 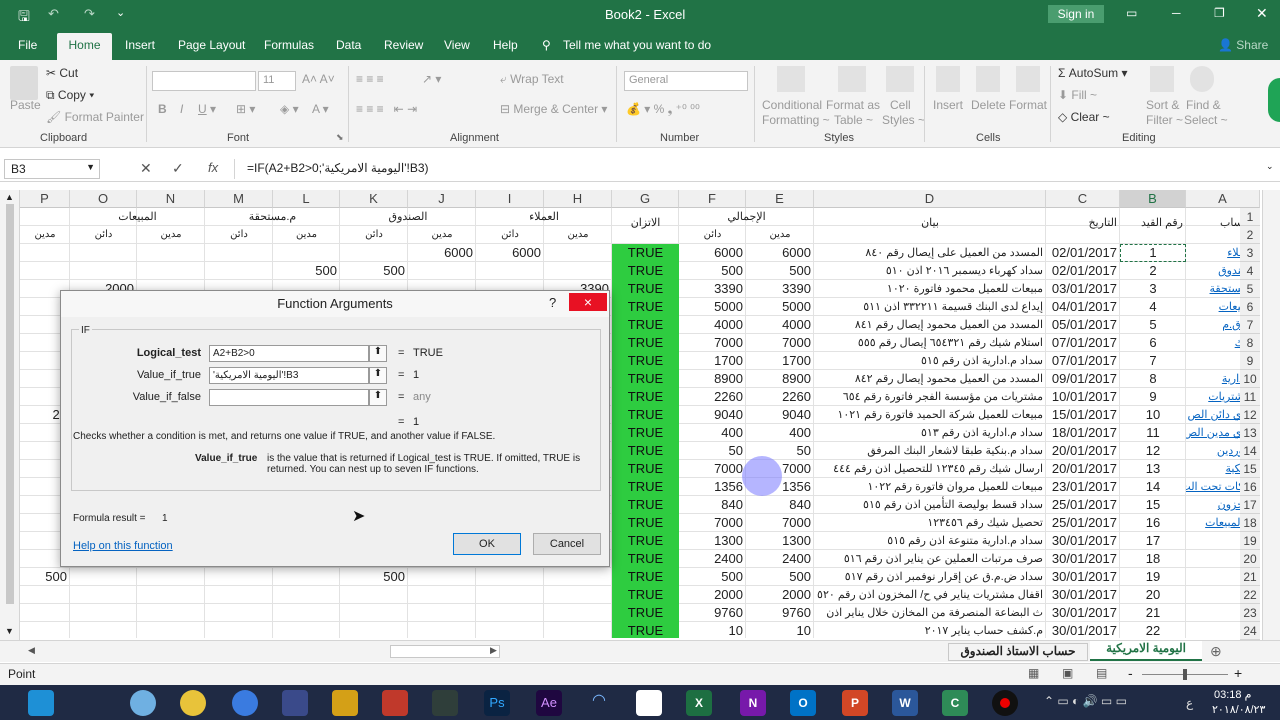 What do you see at coordinates (1153, 613) in the screenshot?
I see `entry-no-cell: 21` at bounding box center [1153, 613].